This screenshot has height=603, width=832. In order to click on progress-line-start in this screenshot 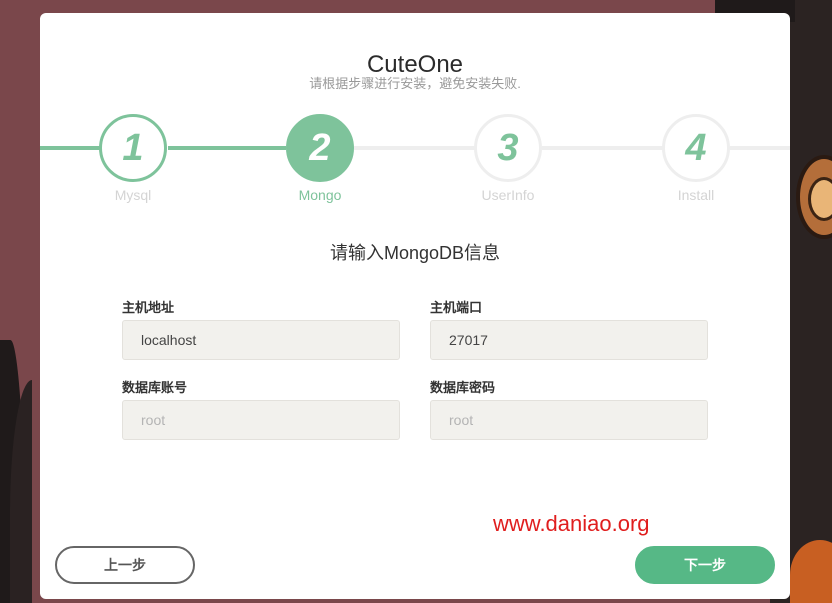, I will do `click(70, 148)`.